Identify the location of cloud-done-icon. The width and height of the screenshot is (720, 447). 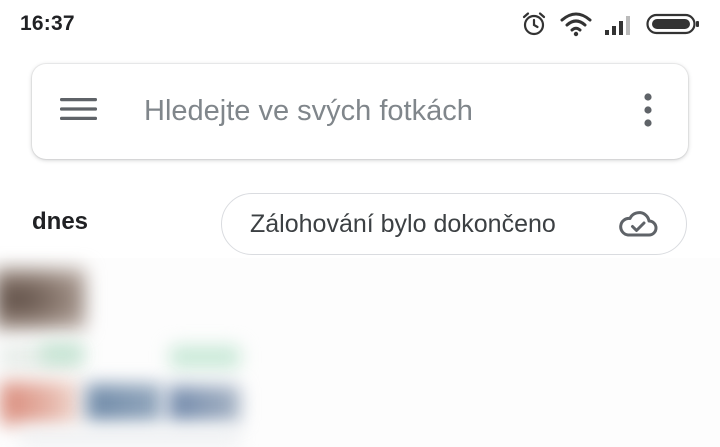
(638, 224).